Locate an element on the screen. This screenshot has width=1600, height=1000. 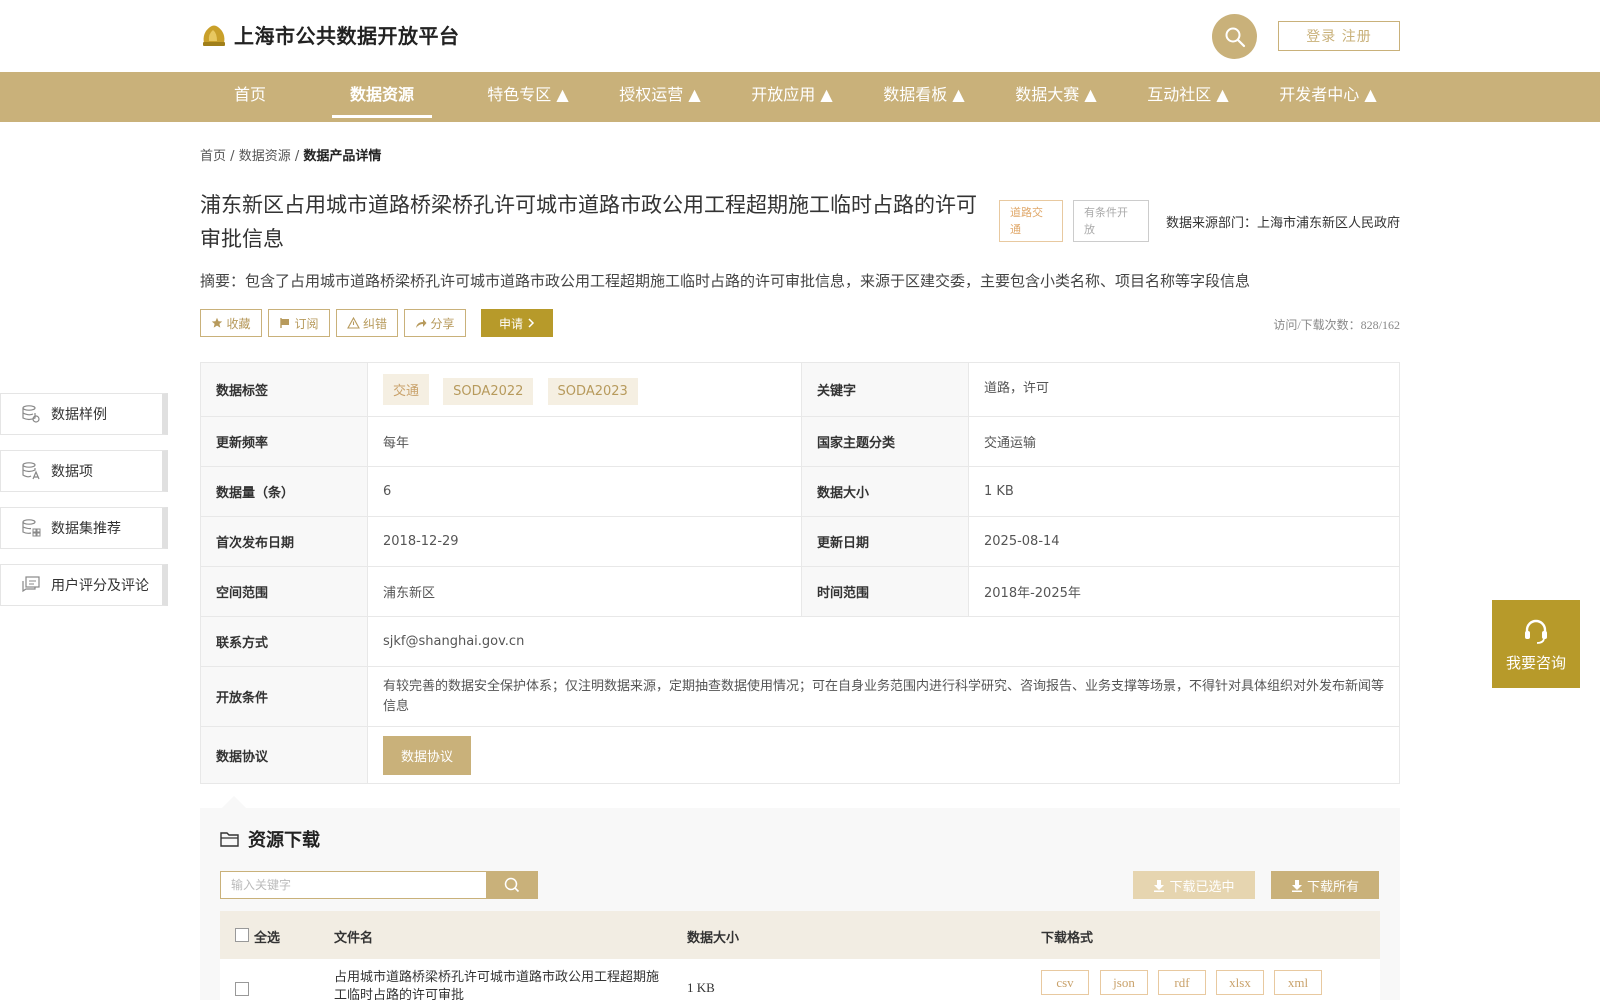
nav-item-open-apps: 开放应用 ▲ is located at coordinates (792, 97).